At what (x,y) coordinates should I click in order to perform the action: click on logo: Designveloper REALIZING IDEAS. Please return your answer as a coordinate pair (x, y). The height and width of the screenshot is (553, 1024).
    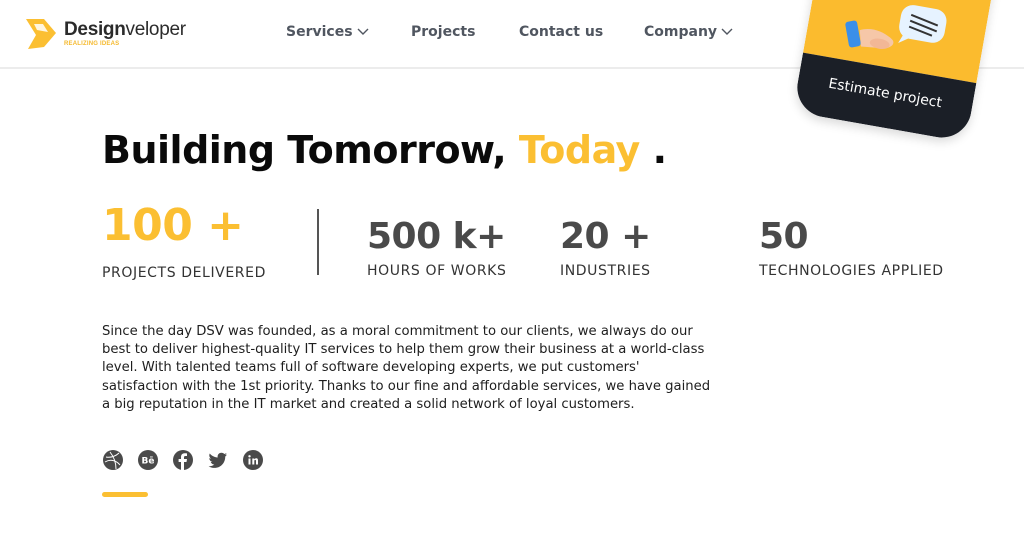
    Looking at the image, I should click on (105, 33).